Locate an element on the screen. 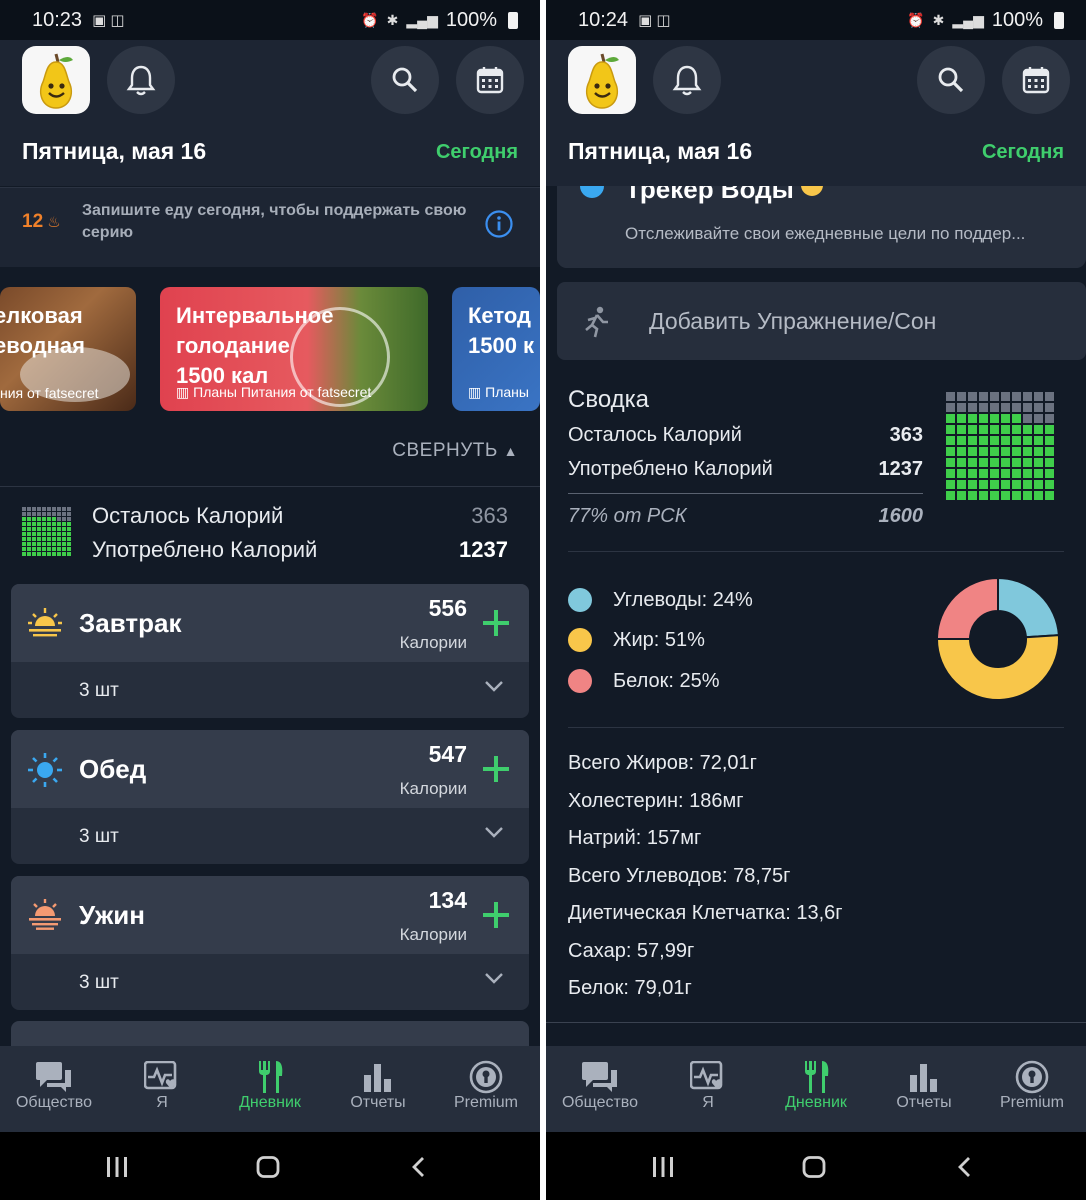 The image size is (1086, 1200). status-notification-icons: ▣ ◫ is located at coordinates (108, 20).